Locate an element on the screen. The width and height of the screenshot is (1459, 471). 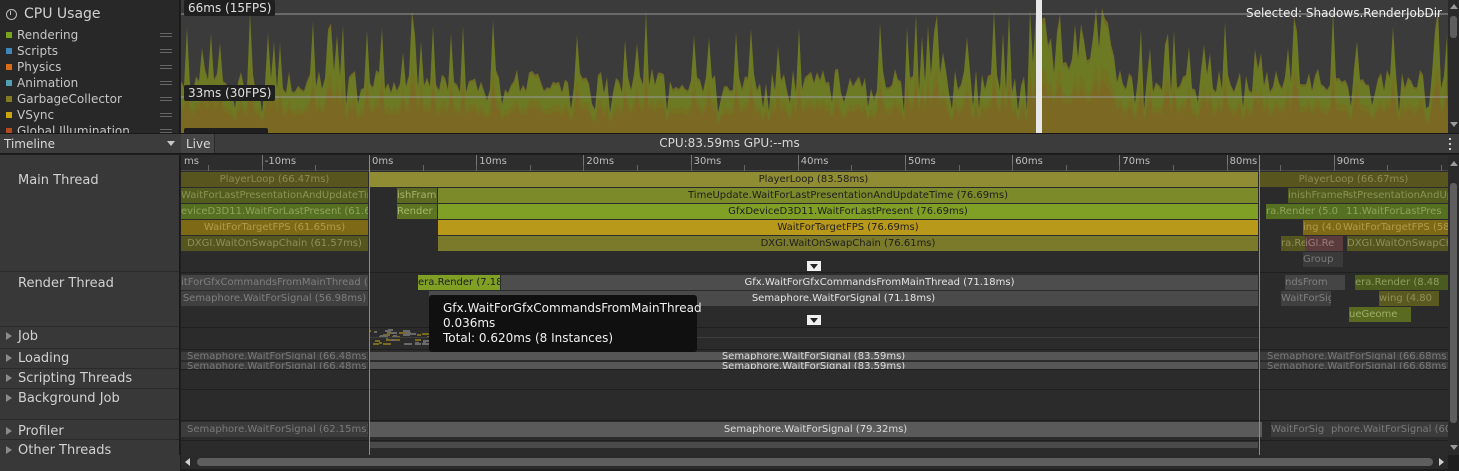
sample-bar-targetfps-prev: WaitForTargetFPS (61.65ms) is located at coordinates (274, 227).